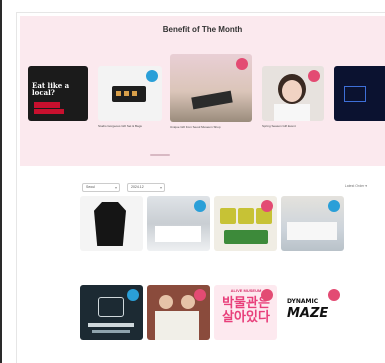  I want to click on benefit-card: Spring Season Gift Event, so click(293, 97).